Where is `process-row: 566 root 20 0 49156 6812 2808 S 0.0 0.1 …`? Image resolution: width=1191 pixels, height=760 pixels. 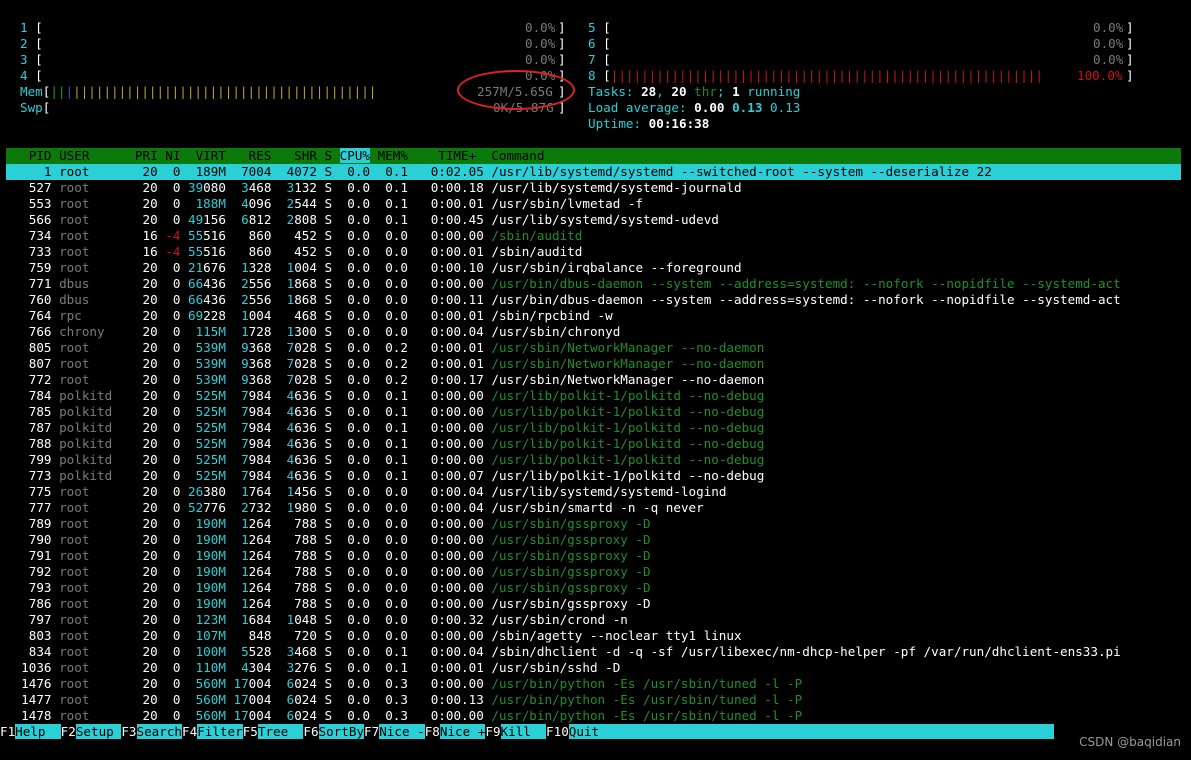
process-row: 566 root 20 0 49156 6812 2808 S 0.0 0.1 … is located at coordinates (593, 220).